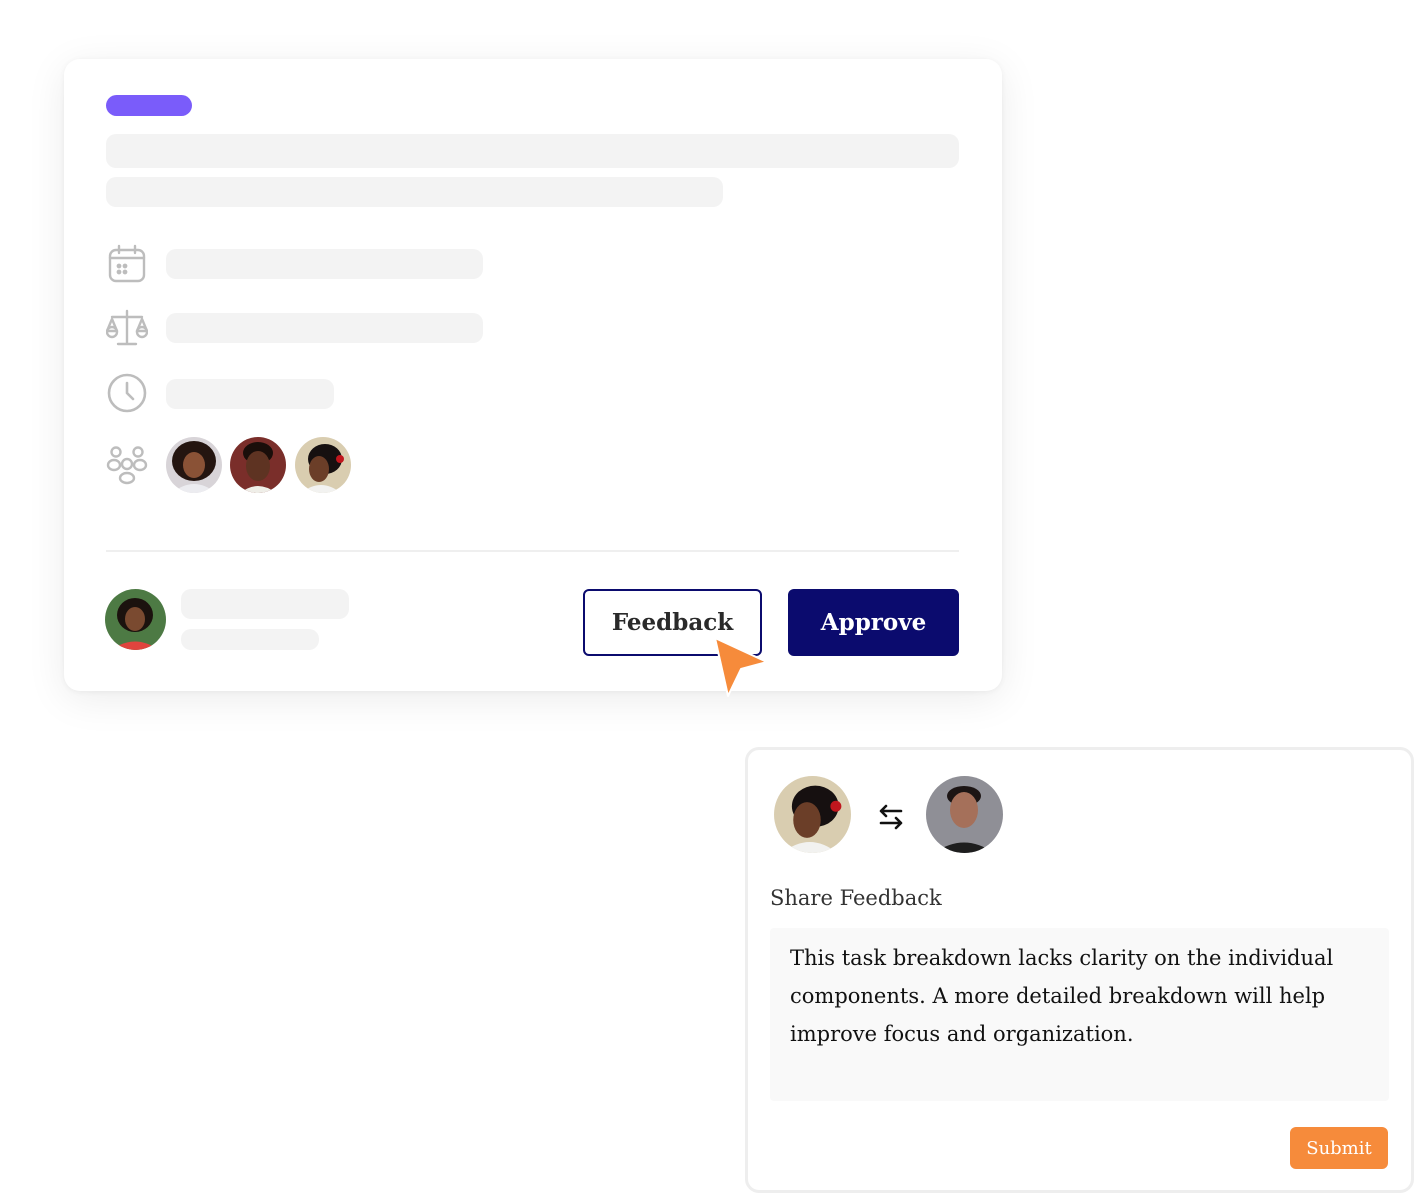 The height and width of the screenshot is (1196, 1416). I want to click on author-meta-placeholder, so click(250, 639).